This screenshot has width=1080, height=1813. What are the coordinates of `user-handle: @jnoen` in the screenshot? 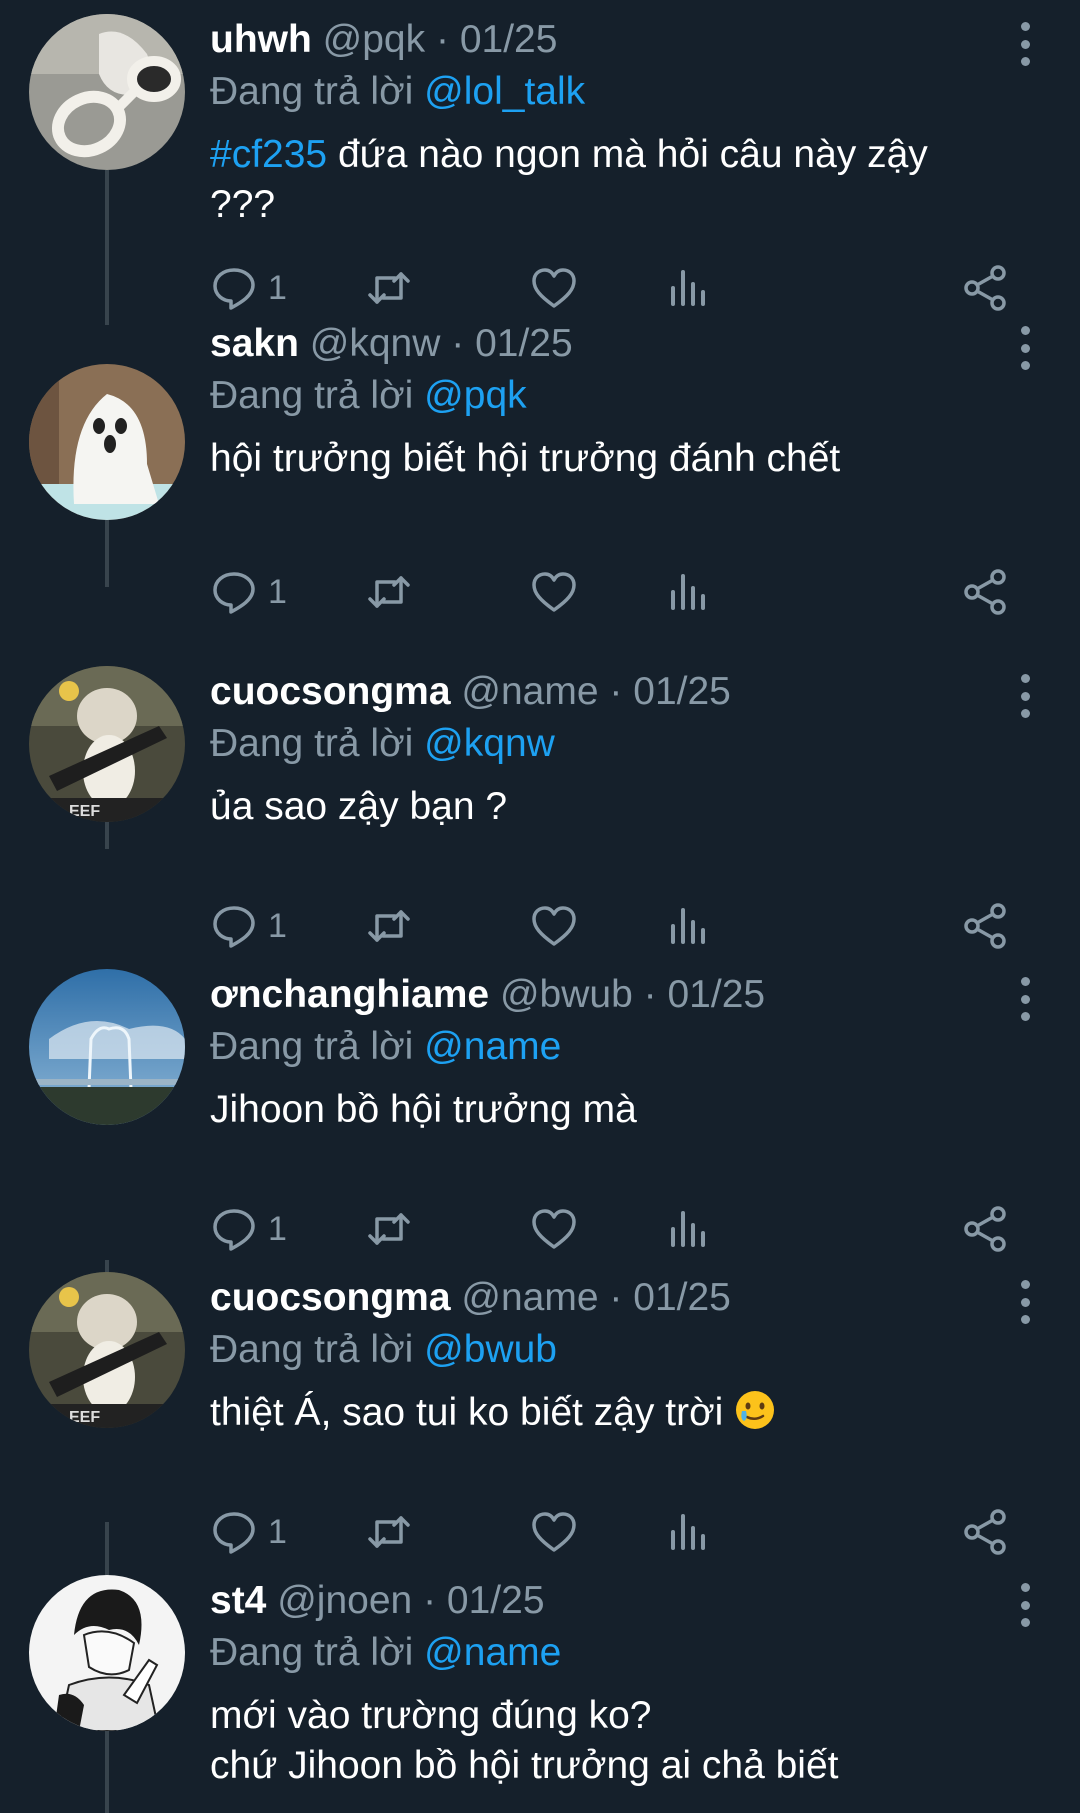 It's located at (344, 1600).